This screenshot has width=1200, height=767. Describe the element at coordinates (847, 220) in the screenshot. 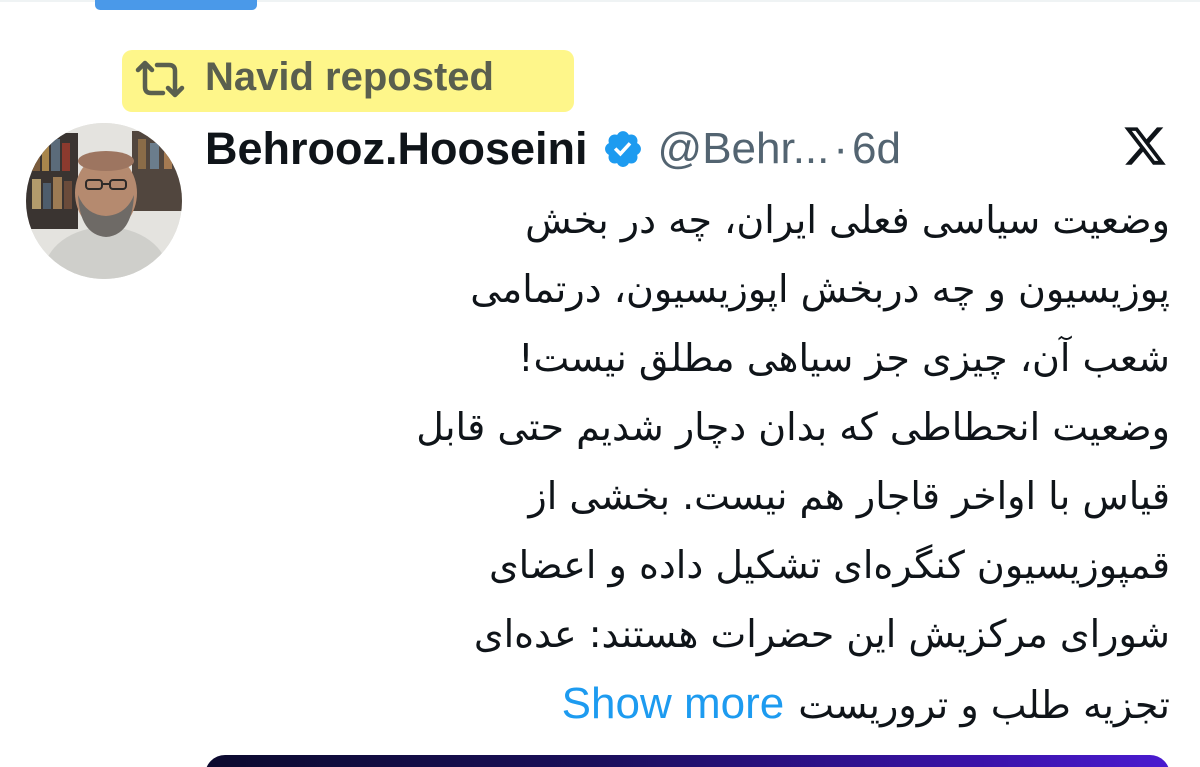

I see `tweet-line: وضعیت سیاسی فعلی ایران، چه در بخش` at that location.